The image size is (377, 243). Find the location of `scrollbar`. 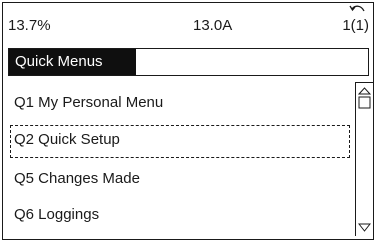

scrollbar is located at coordinates (364, 159).